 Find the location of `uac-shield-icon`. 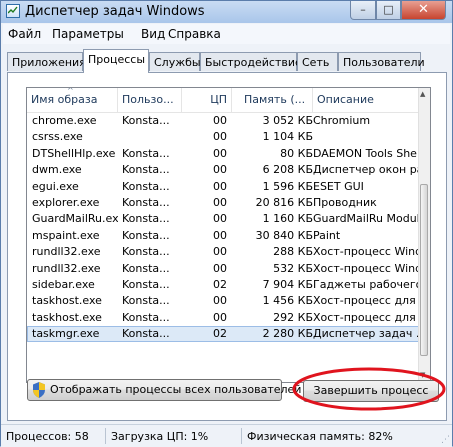

uac-shield-icon is located at coordinates (39, 390).